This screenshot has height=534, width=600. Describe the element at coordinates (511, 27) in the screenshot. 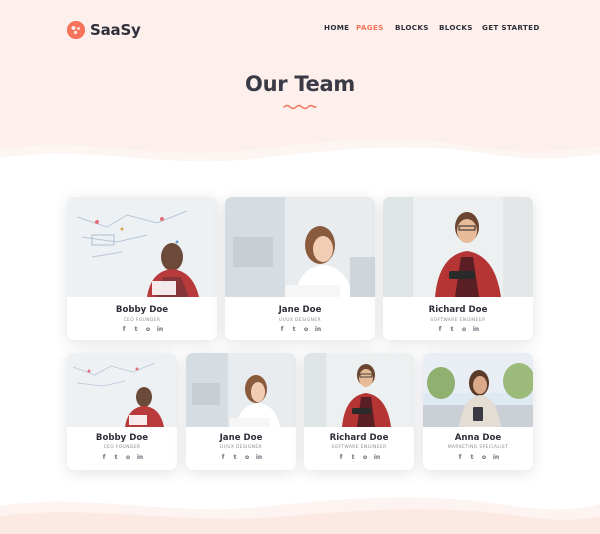

I see `nav-get-started: GET STARTED` at that location.